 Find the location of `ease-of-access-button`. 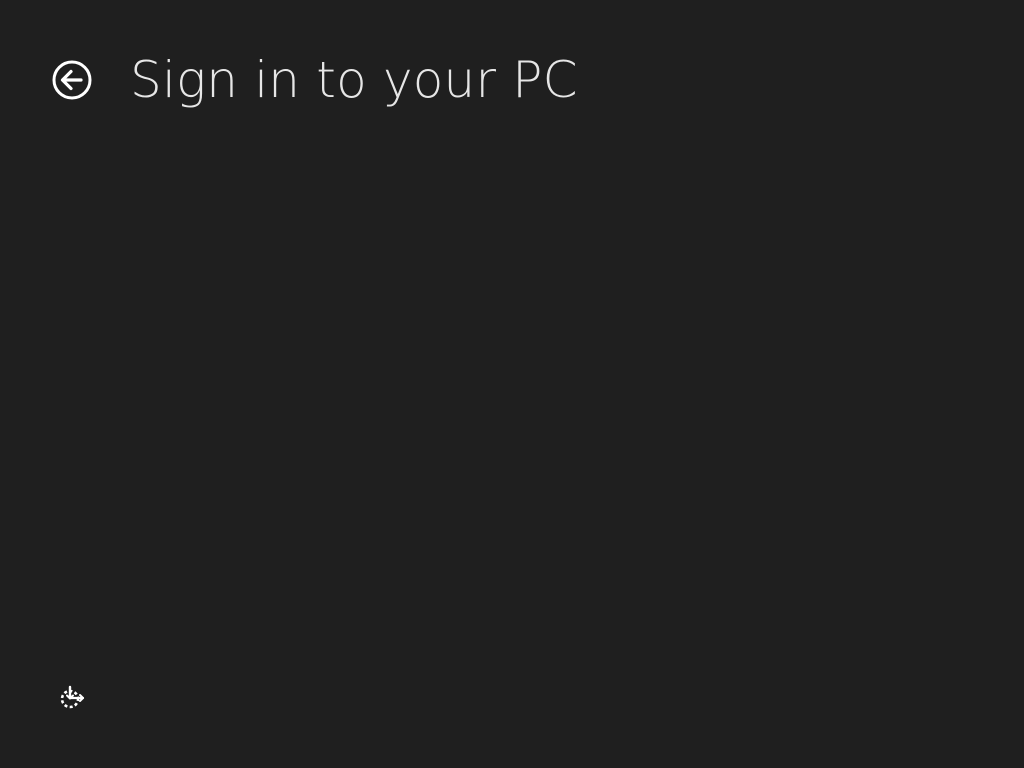

ease-of-access-button is located at coordinates (72, 698).